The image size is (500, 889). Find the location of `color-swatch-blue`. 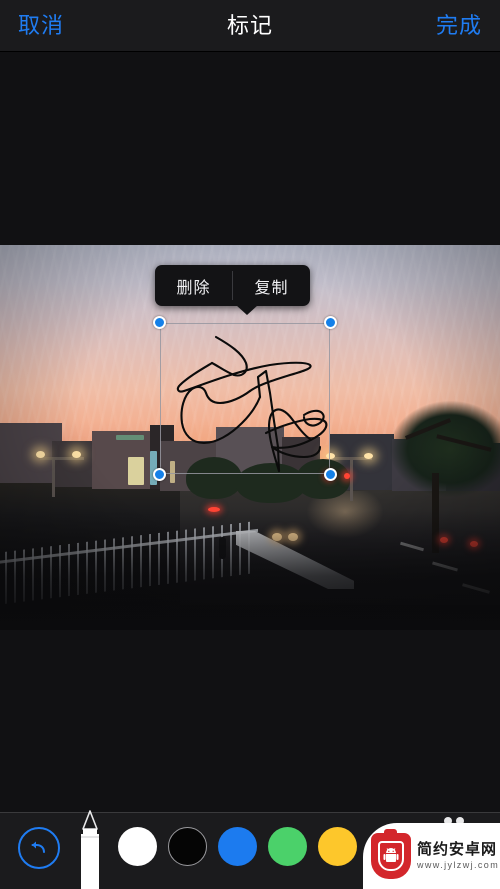

color-swatch-blue is located at coordinates (237, 846).